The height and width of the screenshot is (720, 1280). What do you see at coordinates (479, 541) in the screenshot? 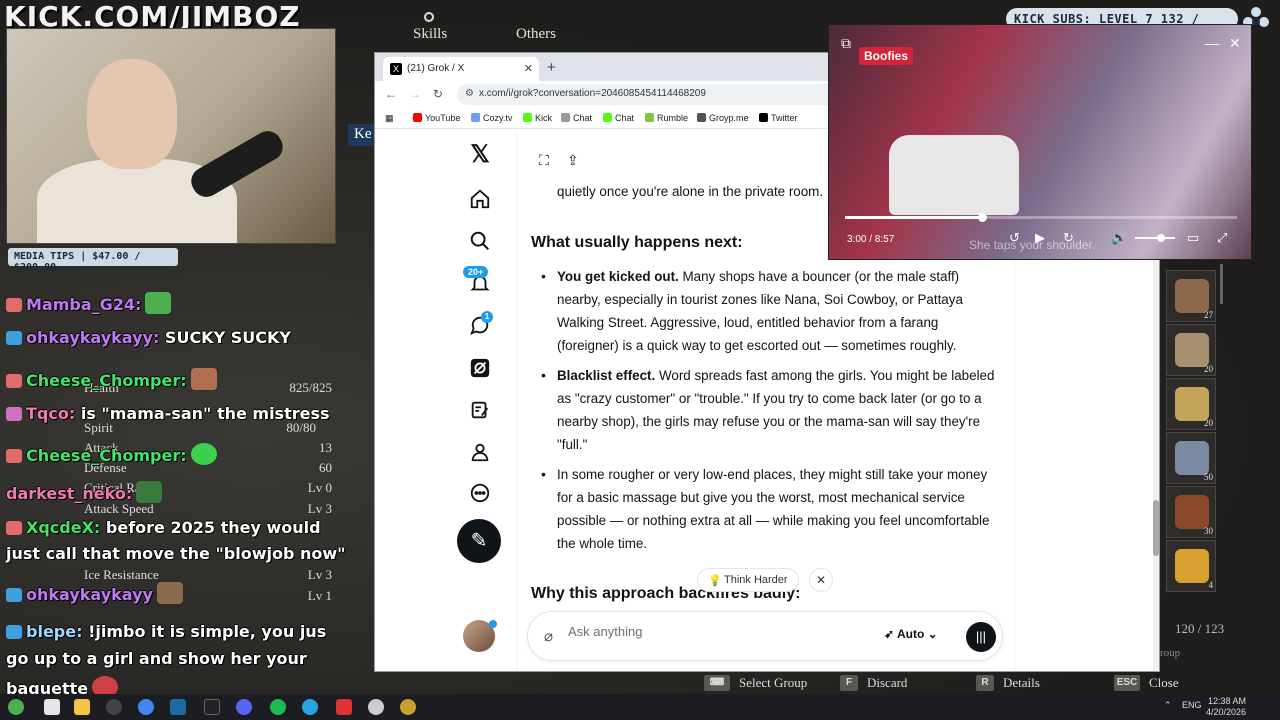
I see `compose-post-button: ✎` at bounding box center [479, 541].